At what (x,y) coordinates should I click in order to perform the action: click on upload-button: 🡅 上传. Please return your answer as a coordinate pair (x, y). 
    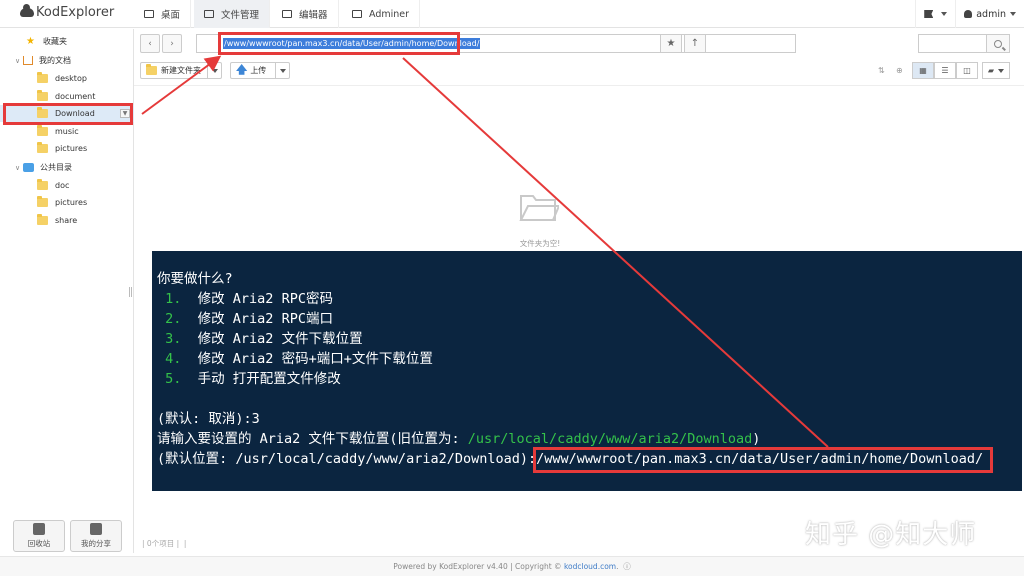
    Looking at the image, I should click on (260, 70).